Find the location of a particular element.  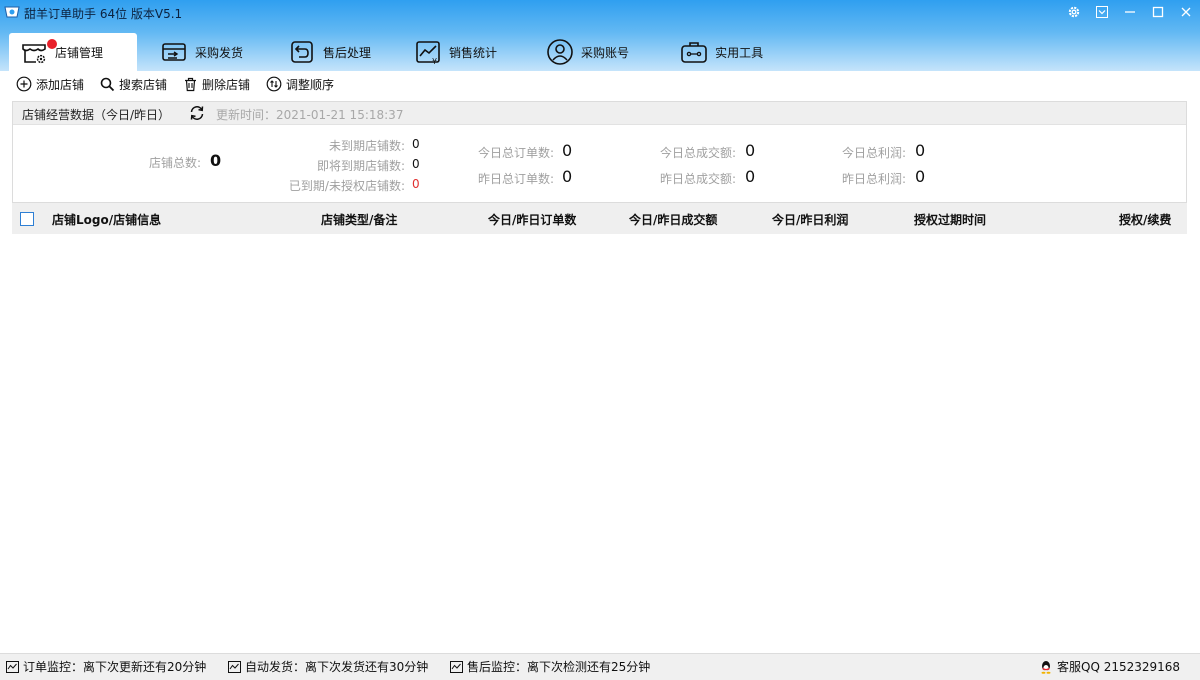

dropdown-box-icon is located at coordinates (1102, 12).